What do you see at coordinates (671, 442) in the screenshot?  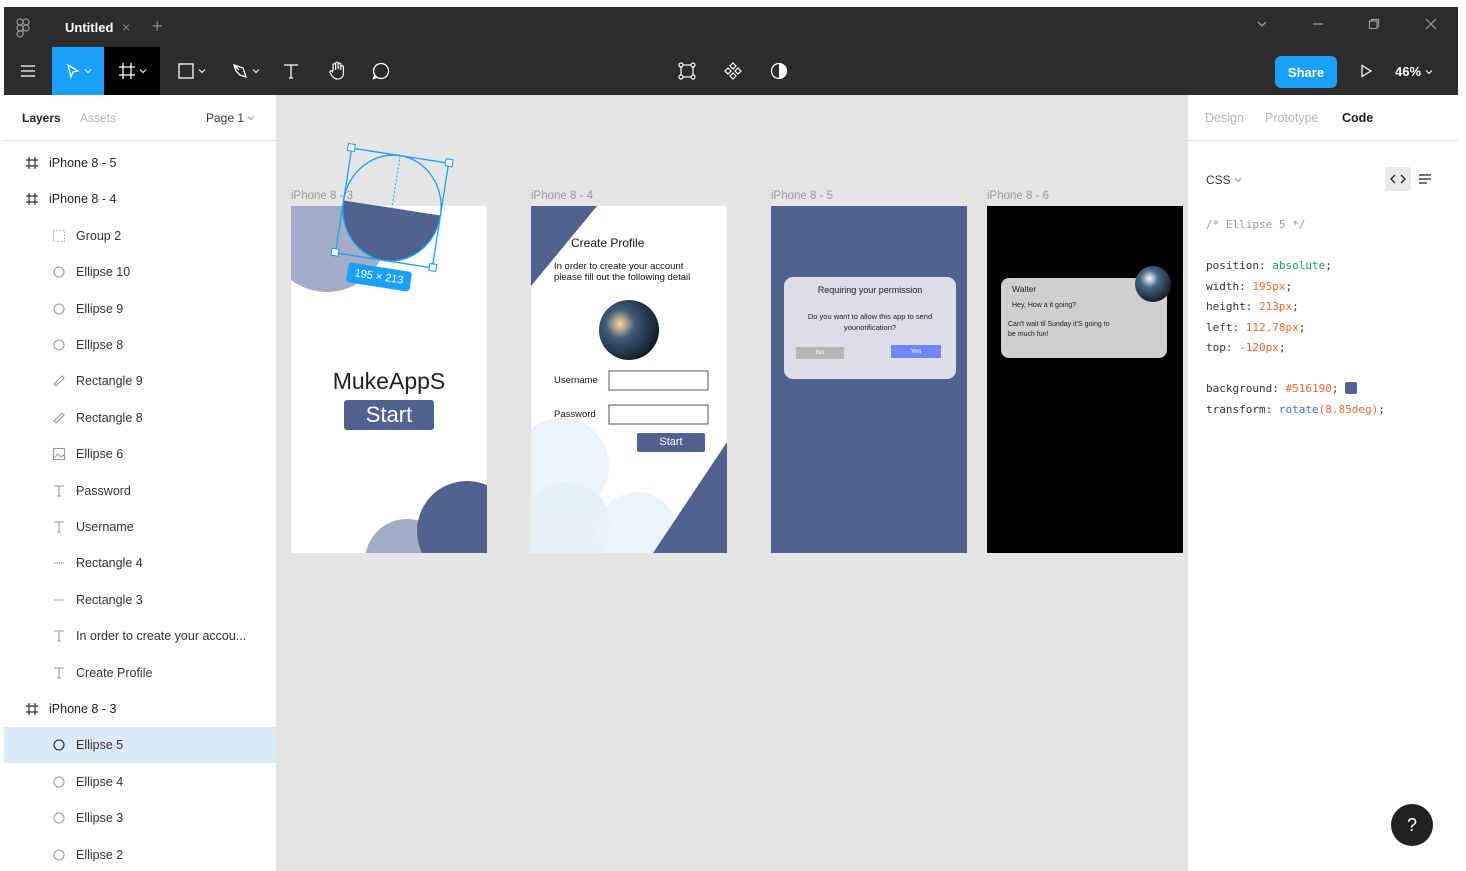 I see `frame4-start-button: Start` at bounding box center [671, 442].